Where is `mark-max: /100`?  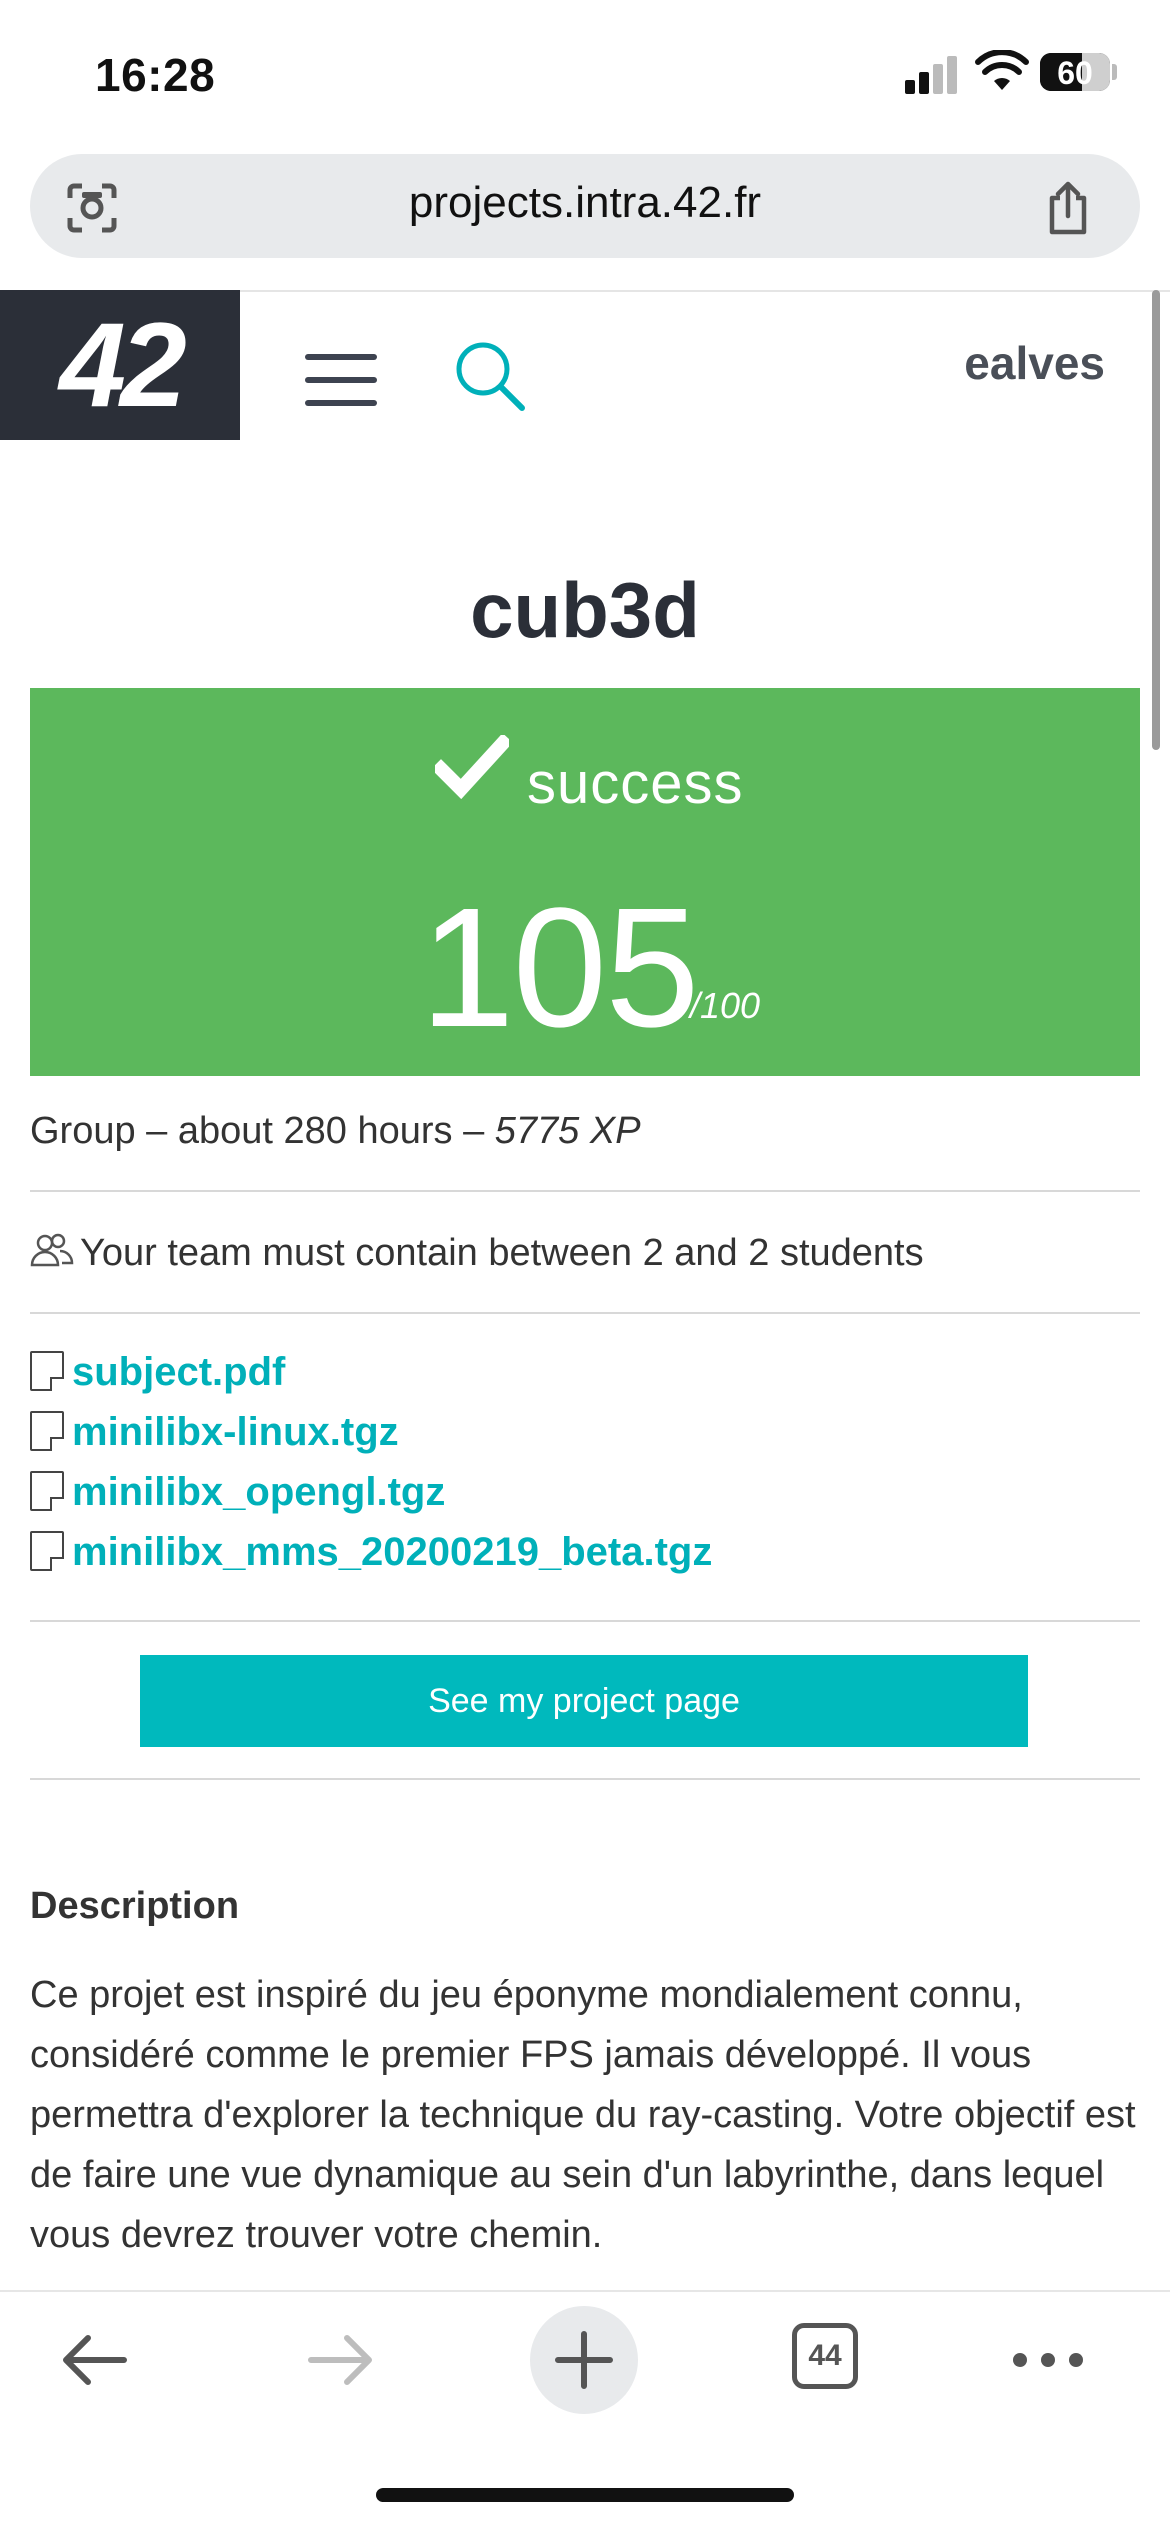
mark-max: /100 is located at coordinates (725, 1005).